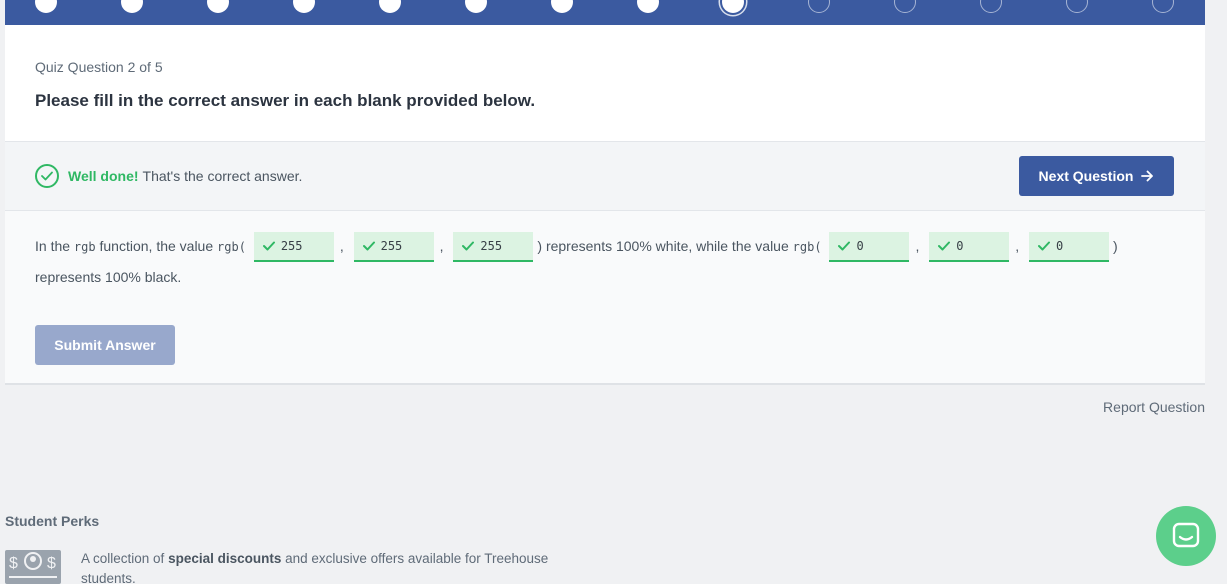 The width and height of the screenshot is (1227, 584). What do you see at coordinates (1086, 176) in the screenshot?
I see `next-question-label: Next Question` at bounding box center [1086, 176].